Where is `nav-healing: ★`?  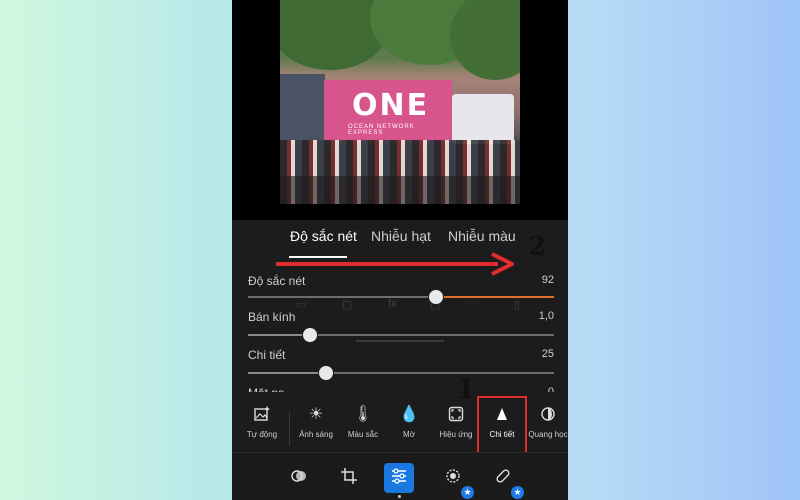
nav-healing: ★ is located at coordinates (506, 481).